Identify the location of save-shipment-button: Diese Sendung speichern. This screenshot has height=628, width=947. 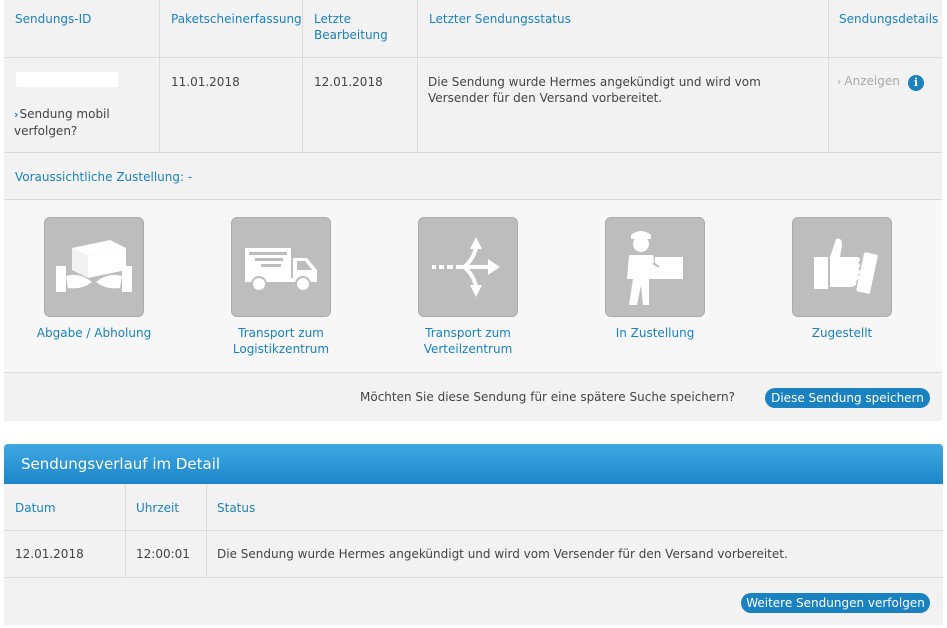
(847, 398).